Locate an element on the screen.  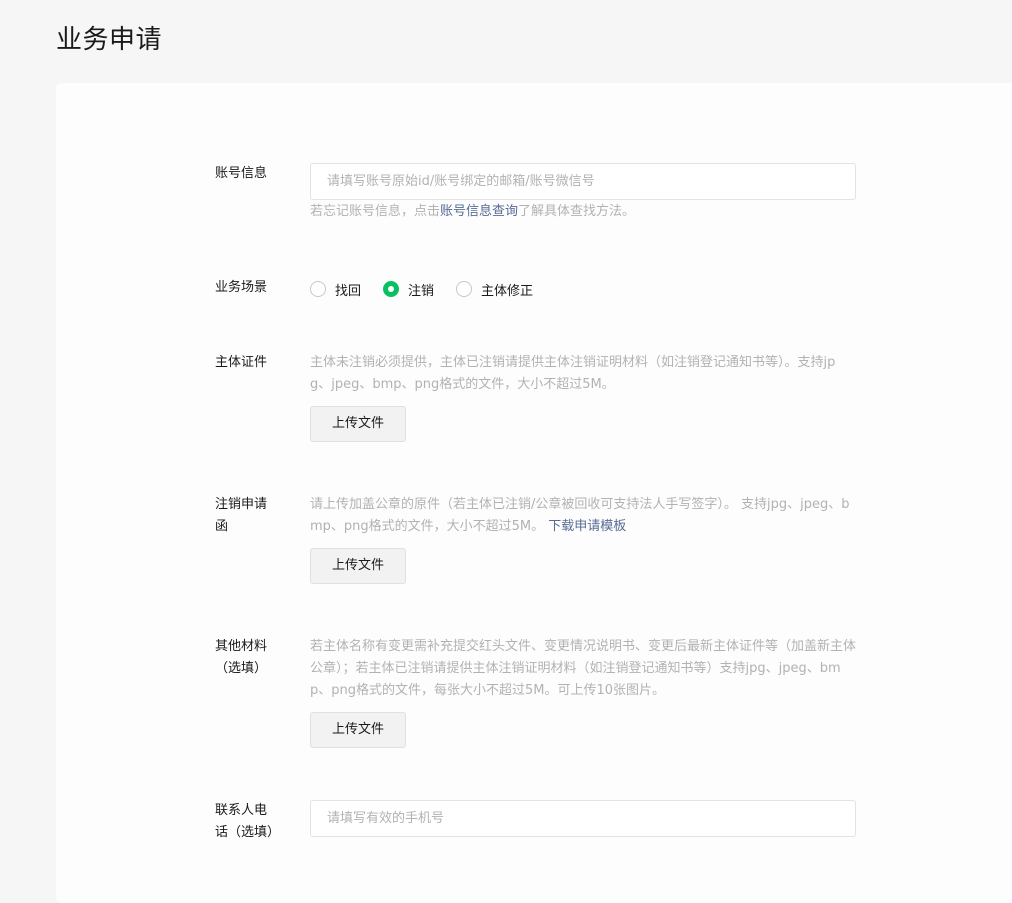
scene-option-cancel: 注销 is located at coordinates (408, 289).